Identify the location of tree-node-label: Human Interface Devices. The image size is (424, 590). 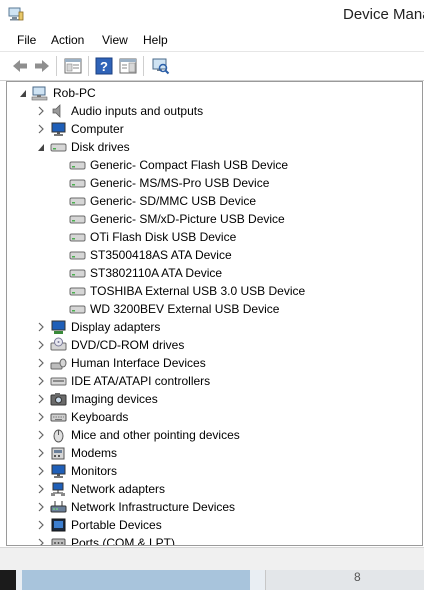
(138, 363).